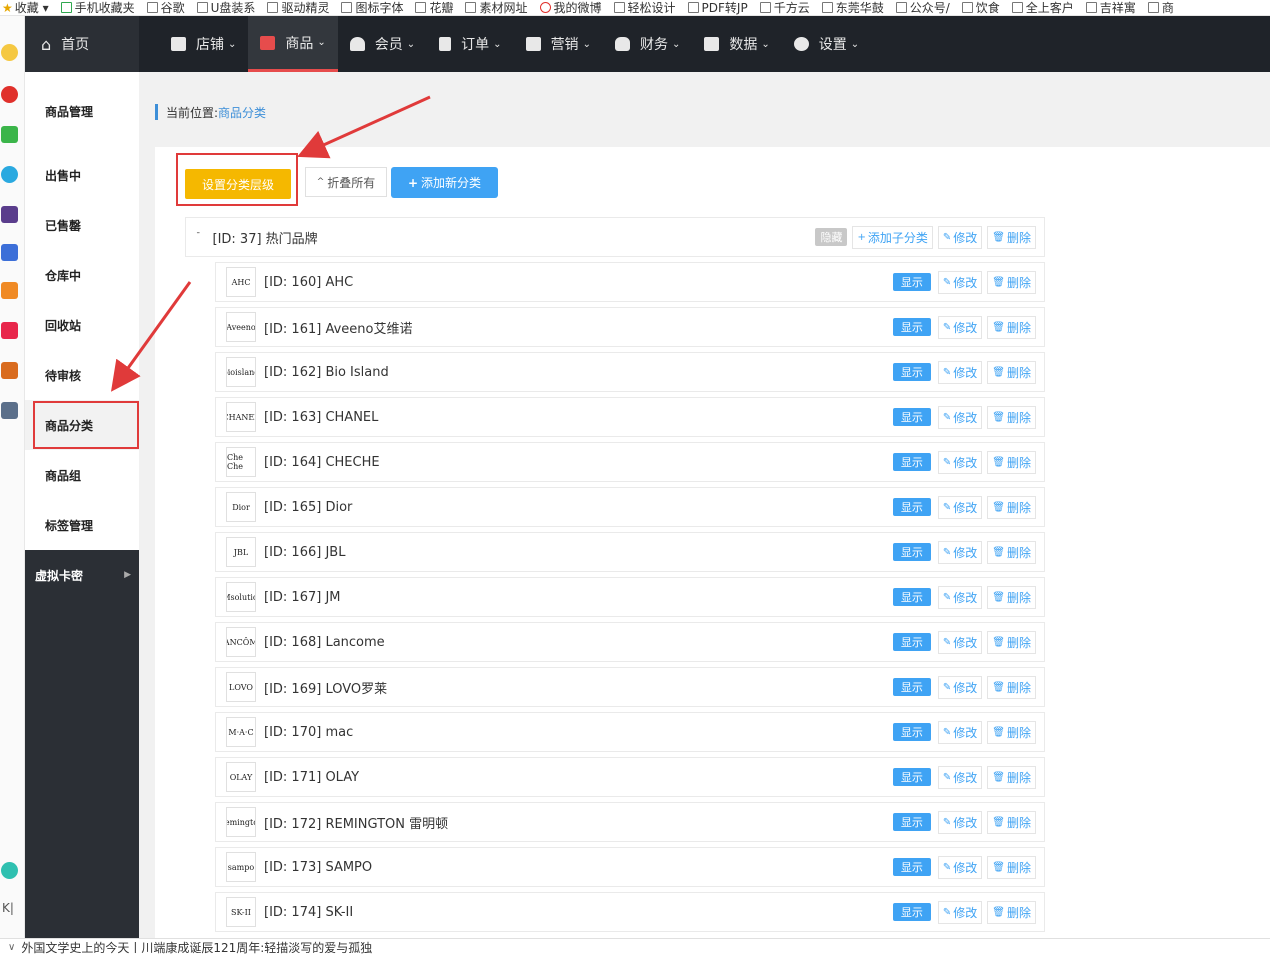 This screenshot has width=1270, height=956. Describe the element at coordinates (736, 44) in the screenshot. I see `nav-data: 数据 ⌄` at that location.